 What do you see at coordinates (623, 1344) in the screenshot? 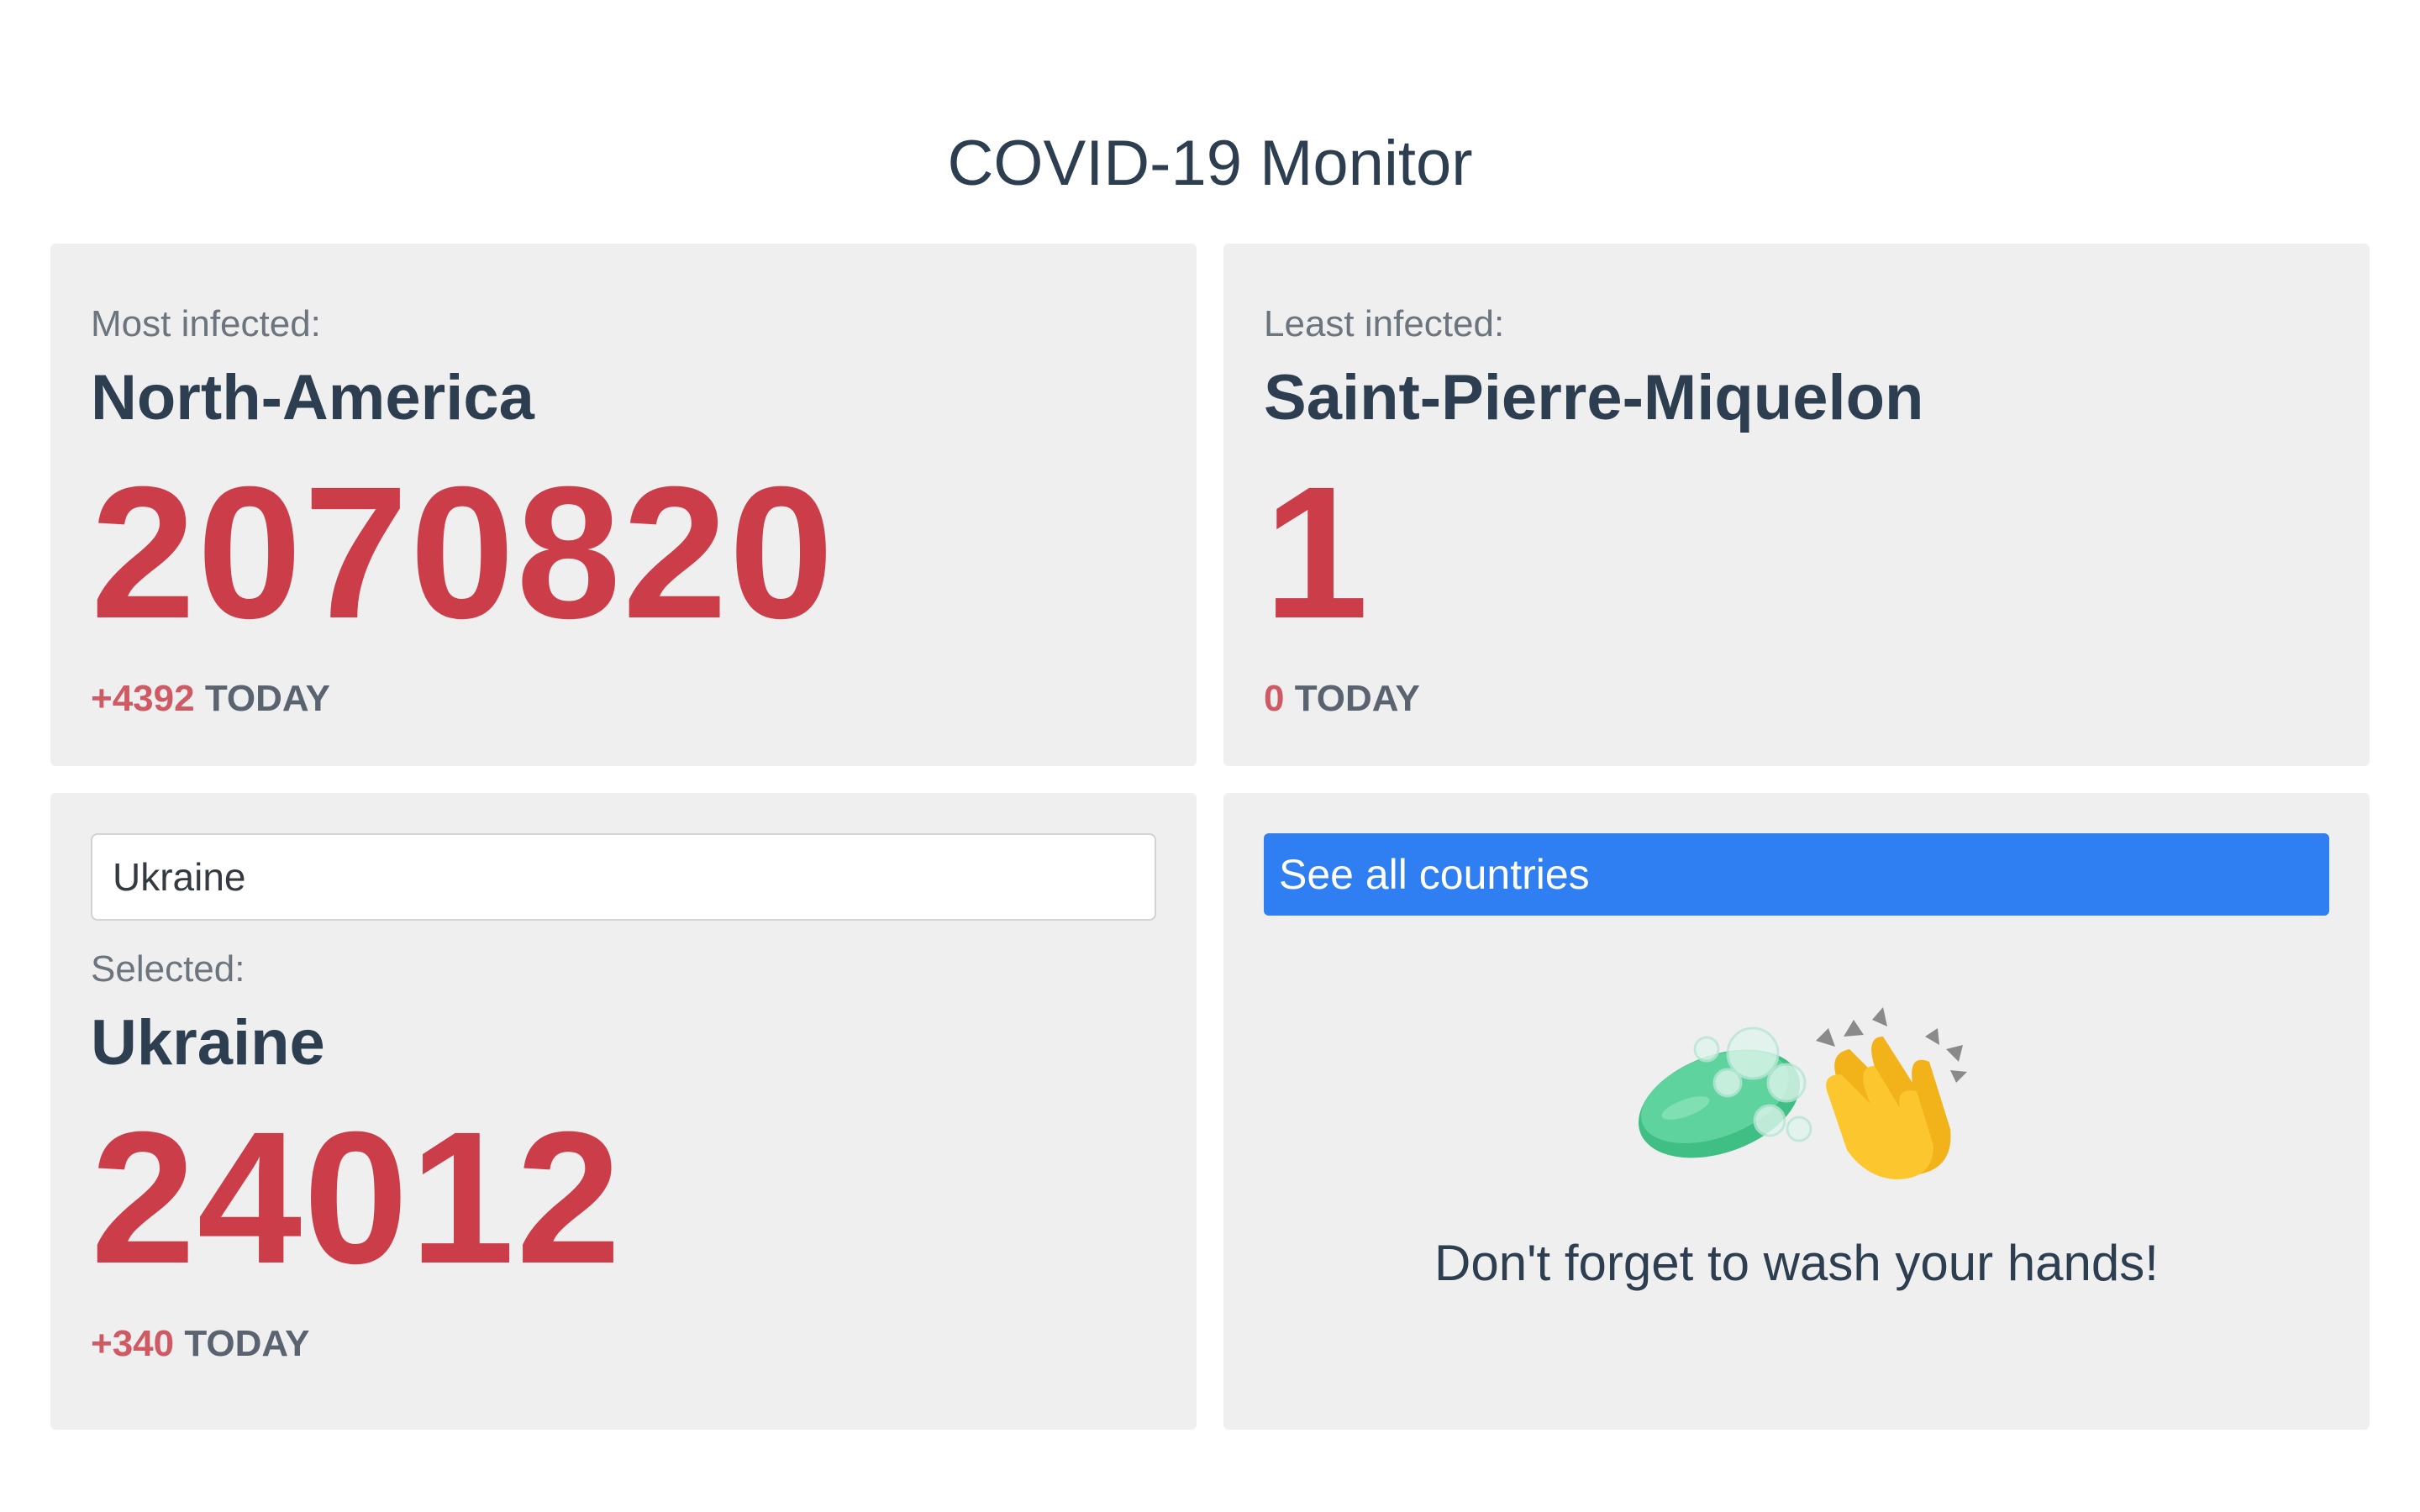
I see `selected-today: +340 TODAY` at bounding box center [623, 1344].